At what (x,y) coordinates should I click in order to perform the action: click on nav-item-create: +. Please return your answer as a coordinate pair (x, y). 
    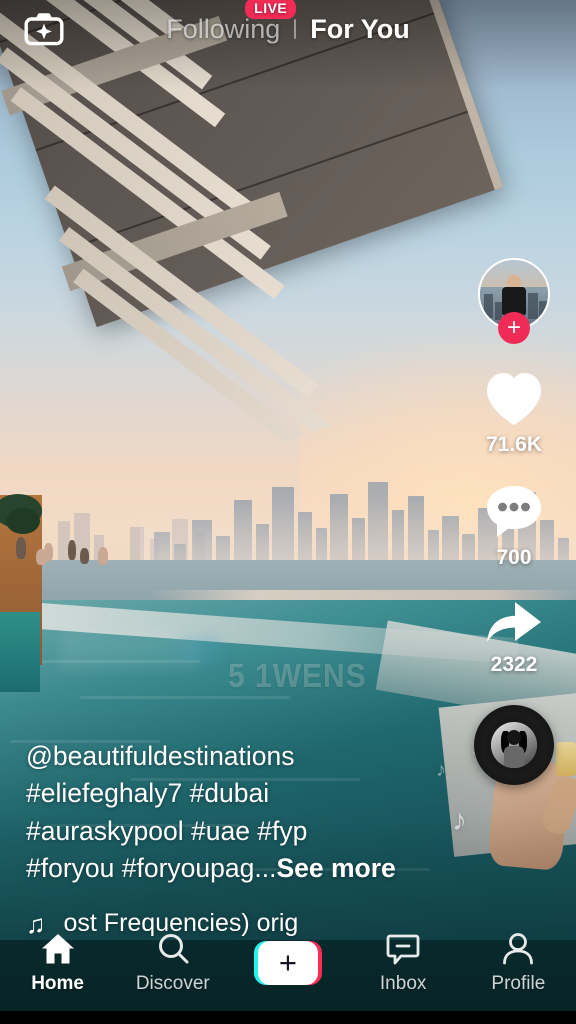
    Looking at the image, I should click on (288, 963).